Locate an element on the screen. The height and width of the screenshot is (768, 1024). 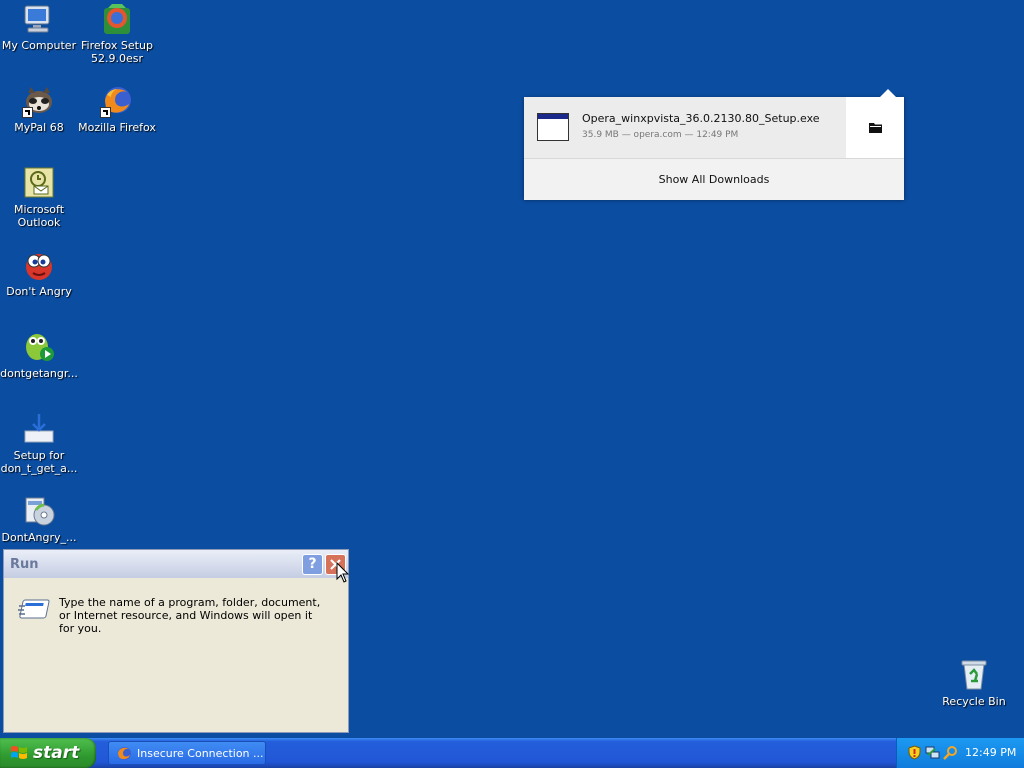
start-button: start is located at coordinates (48, 753).